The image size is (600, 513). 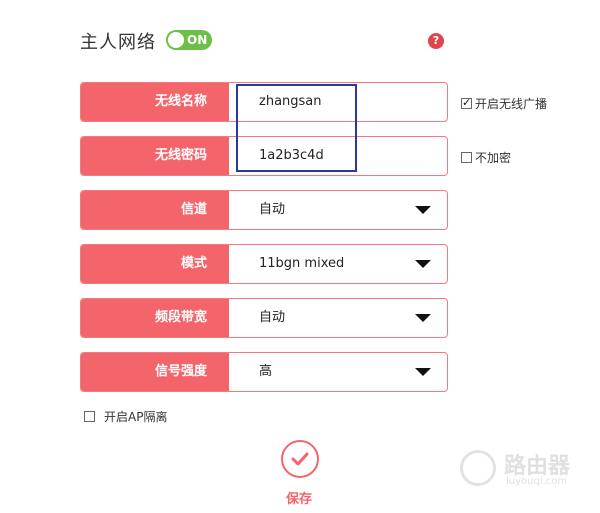 I want to click on ap-isolation-label: 开启AP隔离, so click(x=136, y=417).